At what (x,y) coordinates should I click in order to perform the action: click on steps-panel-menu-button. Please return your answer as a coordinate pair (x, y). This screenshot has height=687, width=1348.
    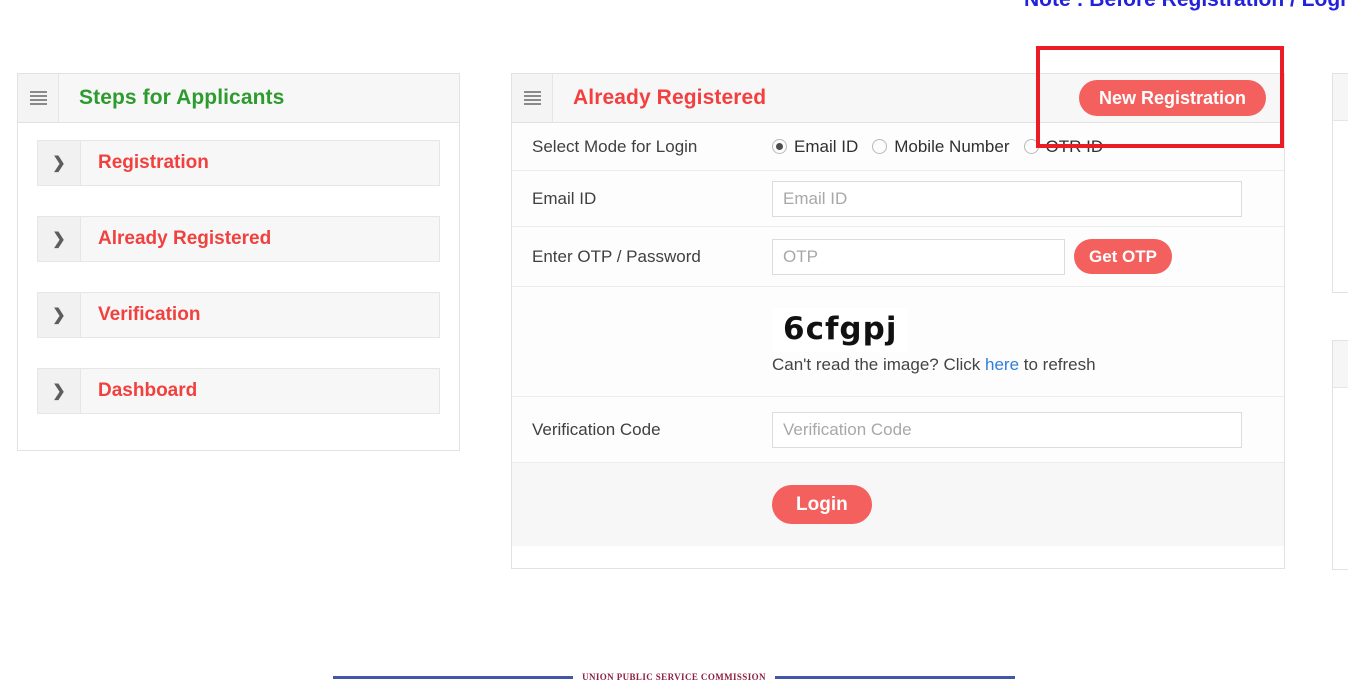
    Looking at the image, I should click on (38, 98).